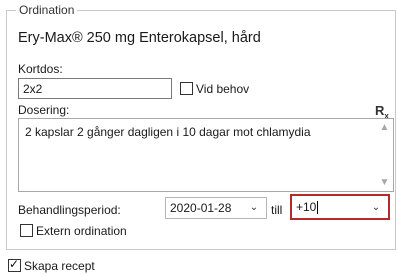 This screenshot has width=398, height=277. I want to click on text-cursor, so click(318, 208).